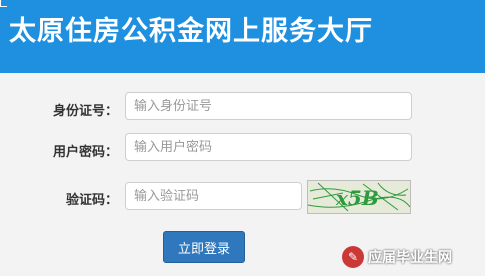  Describe the element at coordinates (410, 258) in the screenshot. I see `watermark-text: 应届毕业生网` at that location.